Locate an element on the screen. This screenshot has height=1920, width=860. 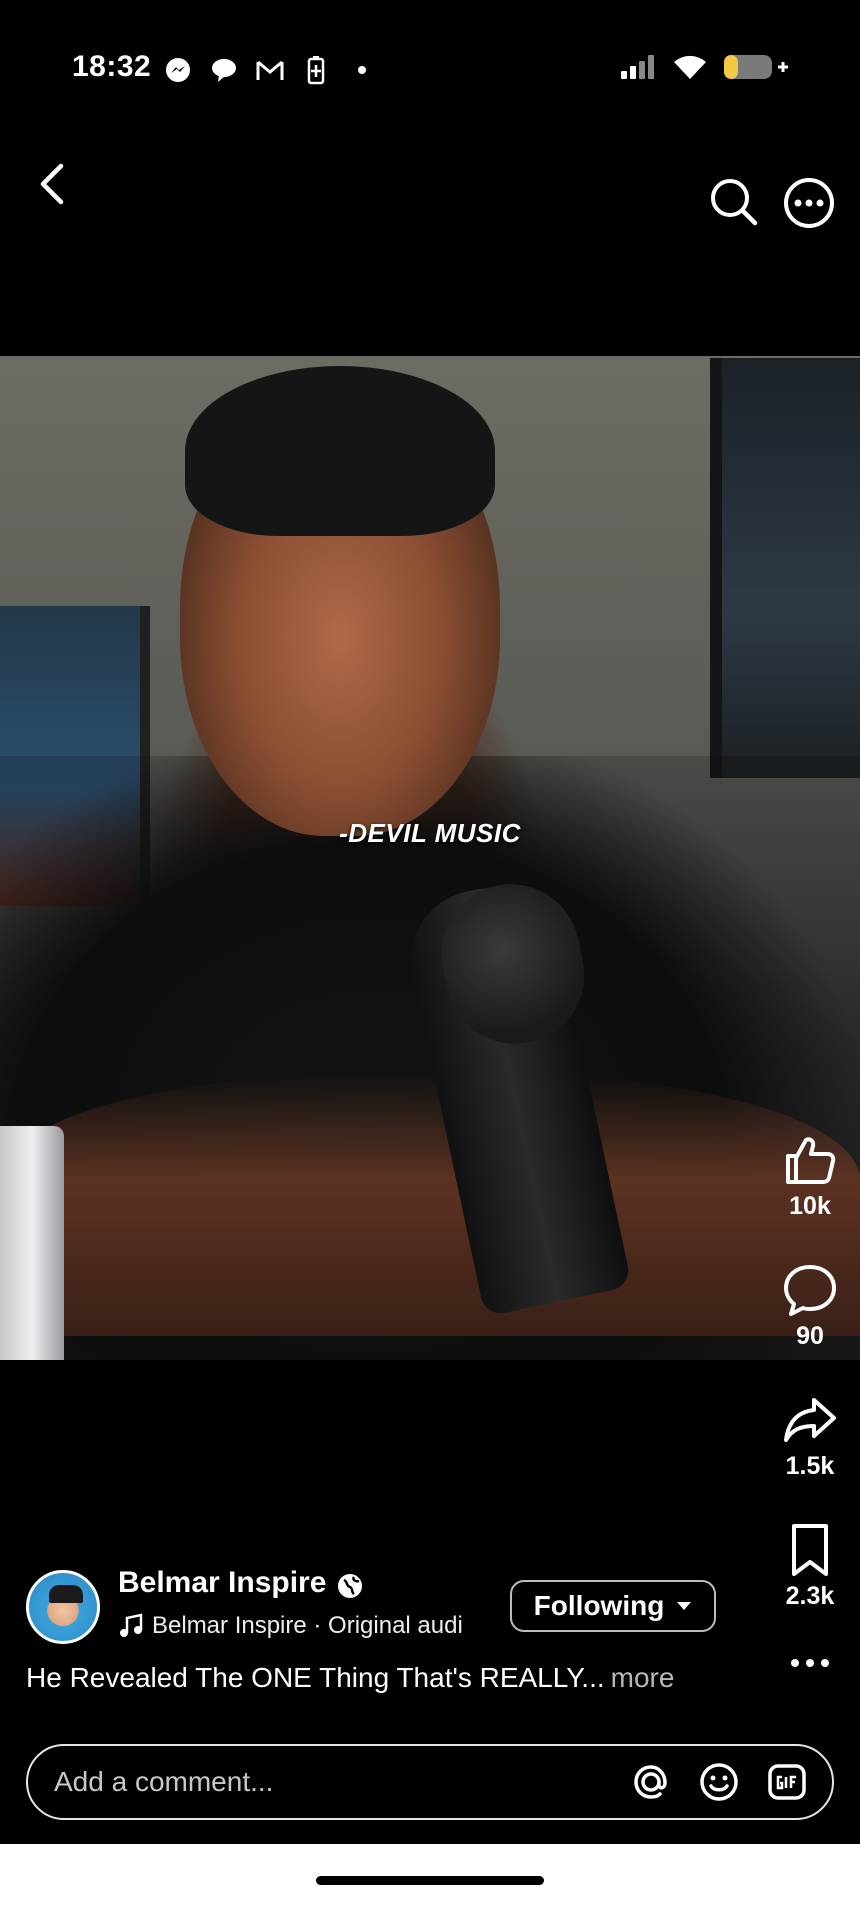
mention-icon is located at coordinates (651, 1782).